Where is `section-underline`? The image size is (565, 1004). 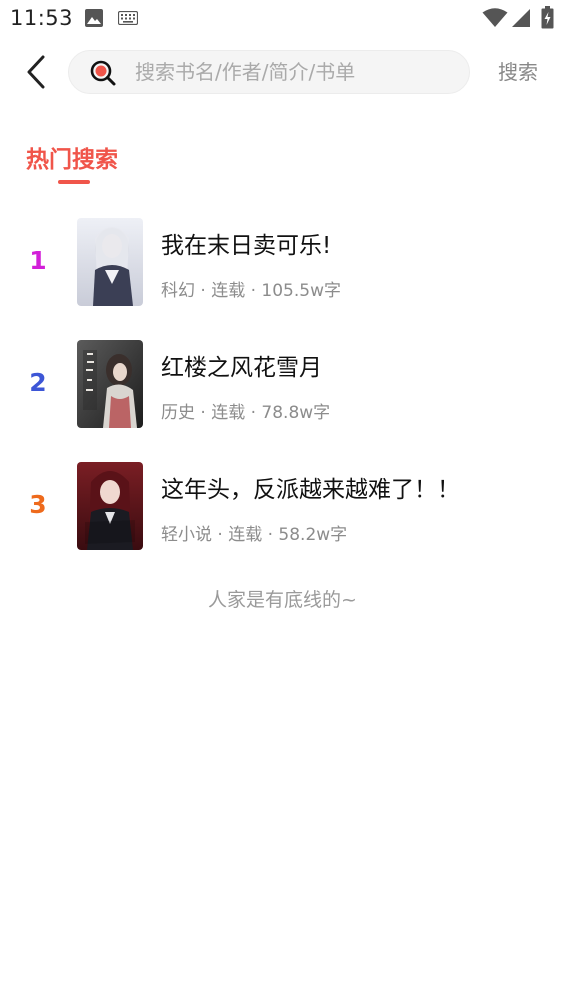
section-underline is located at coordinates (74, 182).